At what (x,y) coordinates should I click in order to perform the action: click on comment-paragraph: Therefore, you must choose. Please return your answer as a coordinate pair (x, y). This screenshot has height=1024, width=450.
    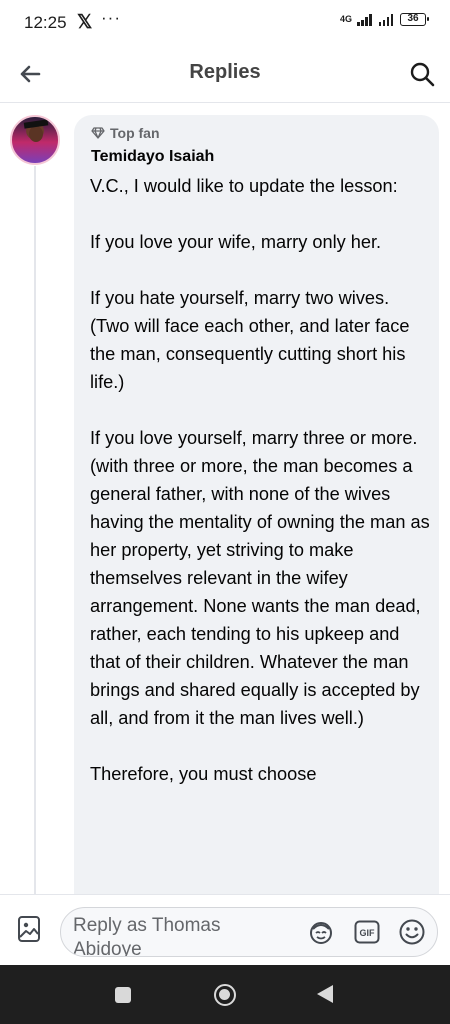
    Looking at the image, I should click on (203, 774).